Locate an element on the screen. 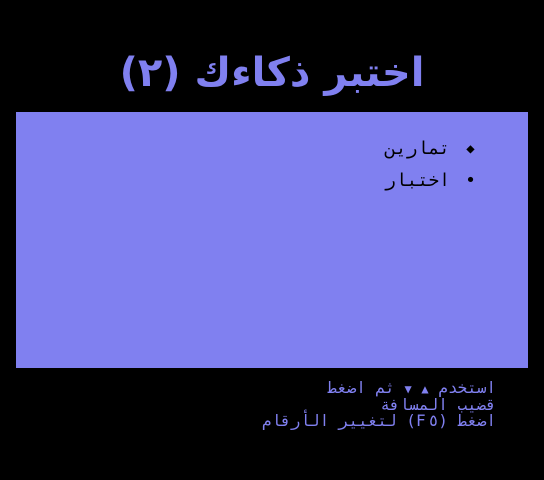 The image size is (544, 480). menu-item-test: • اختبار is located at coordinates (432, 180).